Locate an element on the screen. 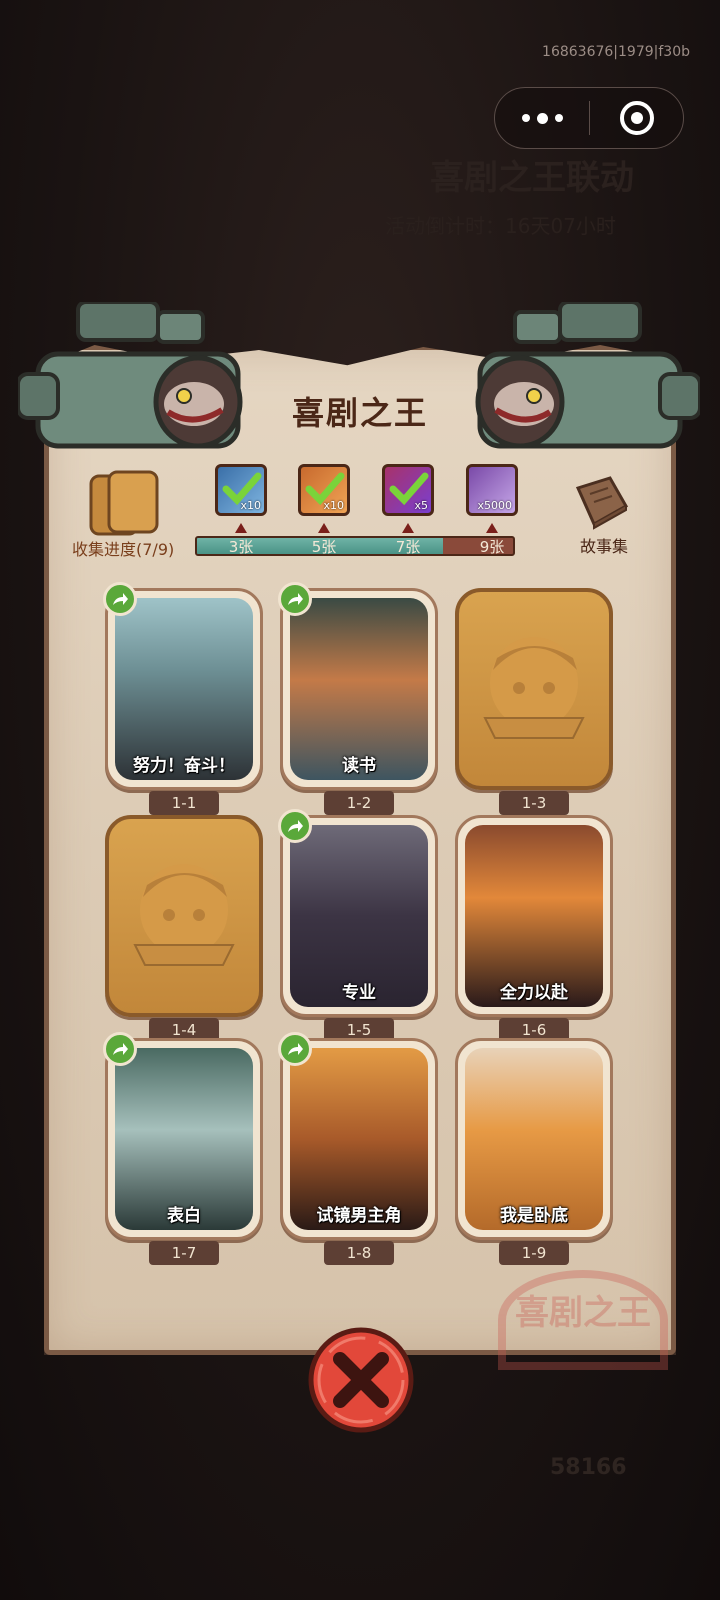 Image resolution: width=720 pixels, height=1600 pixels. story-card: 专业 is located at coordinates (358, 913).